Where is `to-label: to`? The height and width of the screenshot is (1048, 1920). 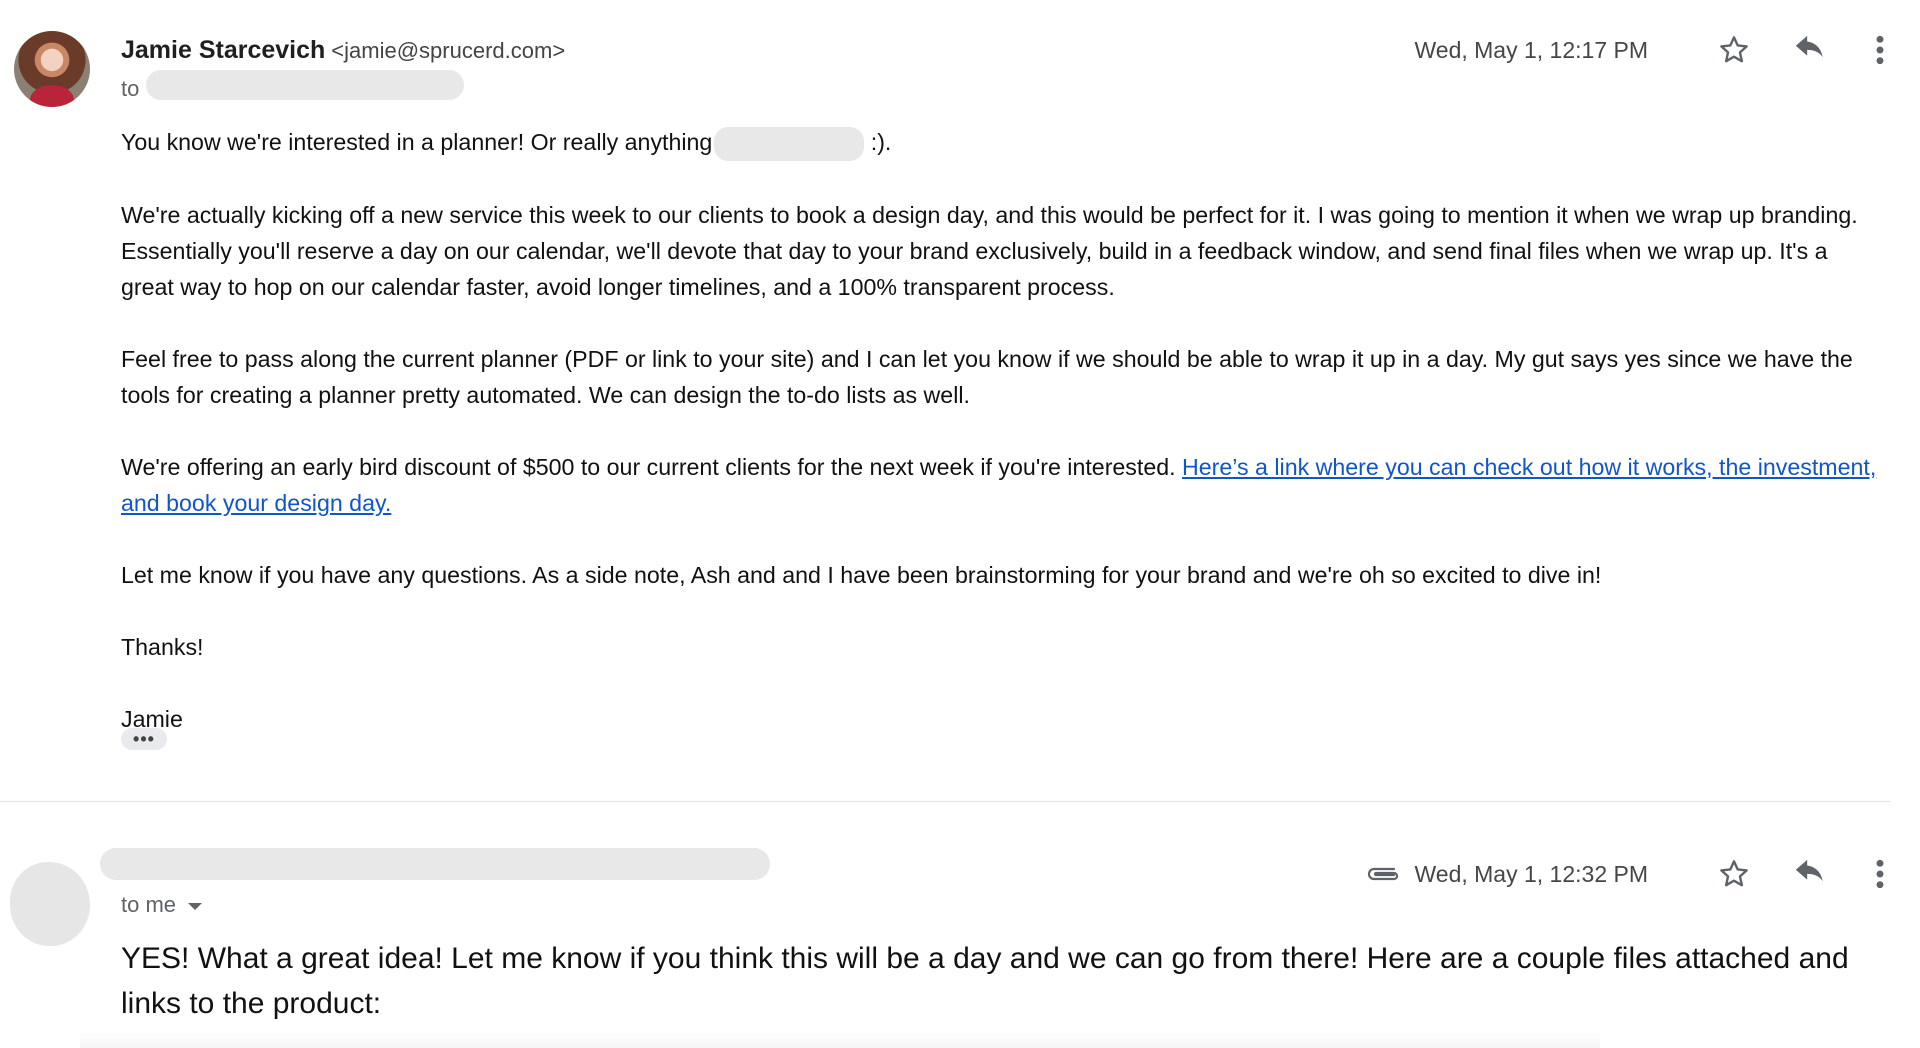 to-label: to is located at coordinates (130, 88).